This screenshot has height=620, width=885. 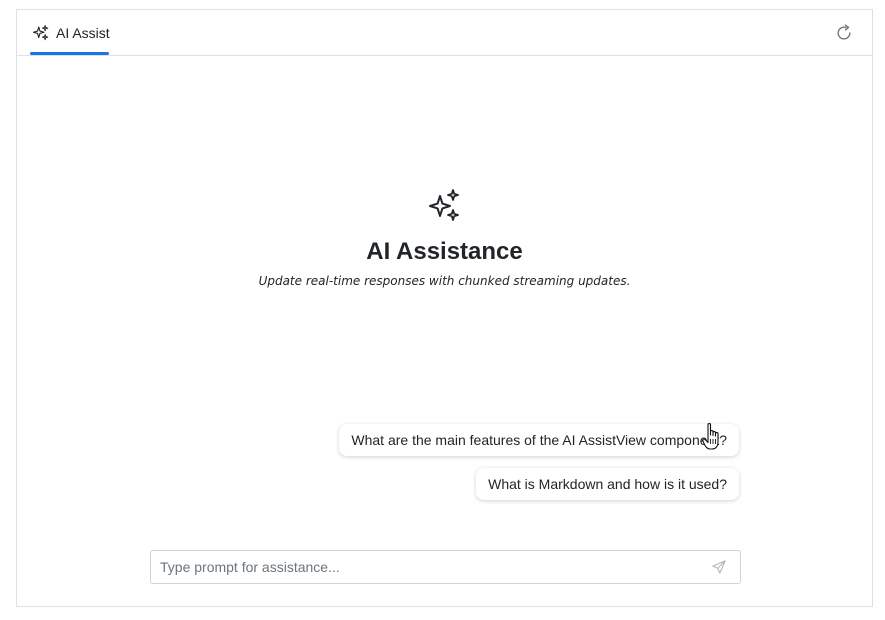 What do you see at coordinates (710, 436) in the screenshot?
I see `hand-pointer-icon` at bounding box center [710, 436].